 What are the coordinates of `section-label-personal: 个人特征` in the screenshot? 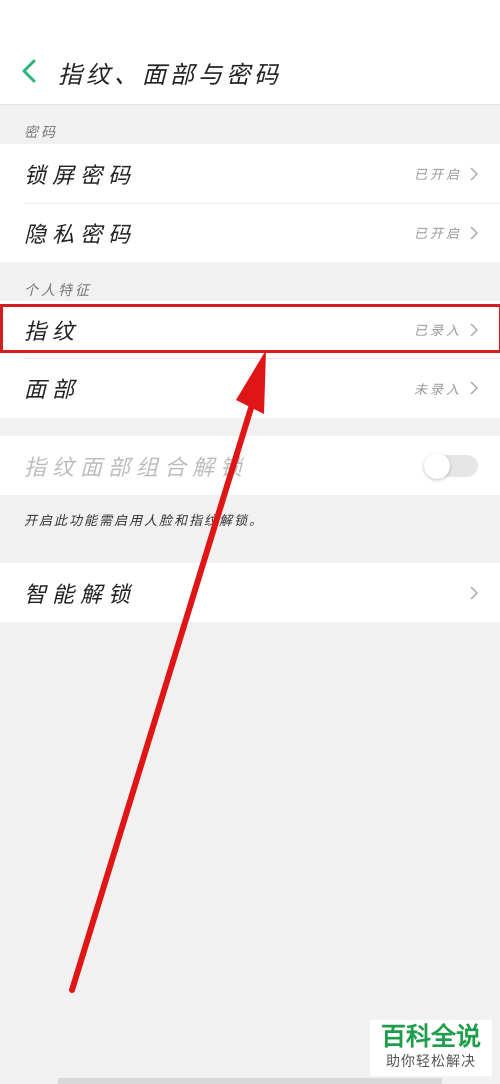 It's located at (58, 291).